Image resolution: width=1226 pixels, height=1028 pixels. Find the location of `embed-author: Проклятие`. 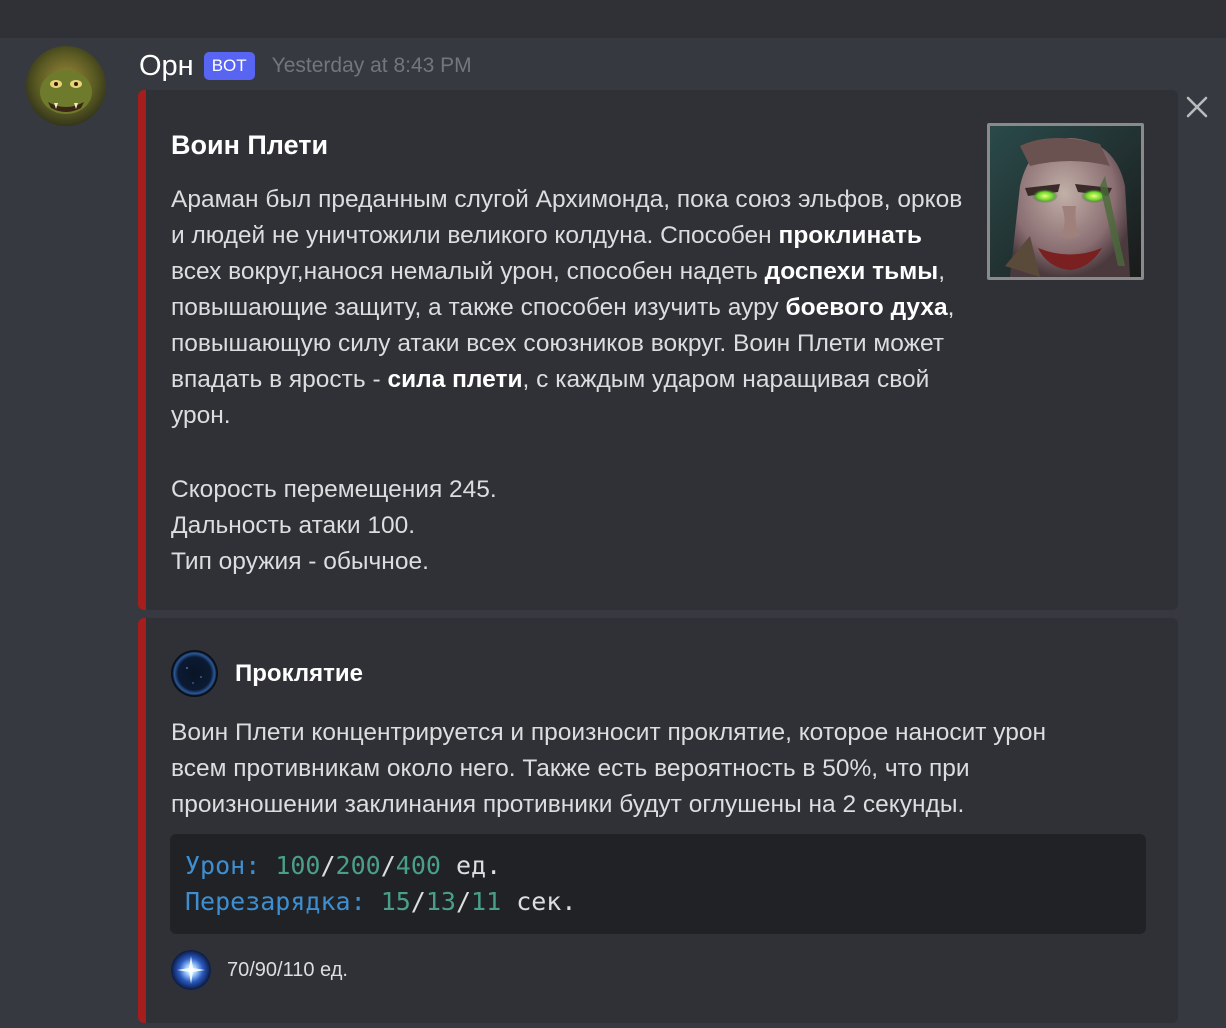

embed-author: Проклятие is located at coordinates (267, 673).